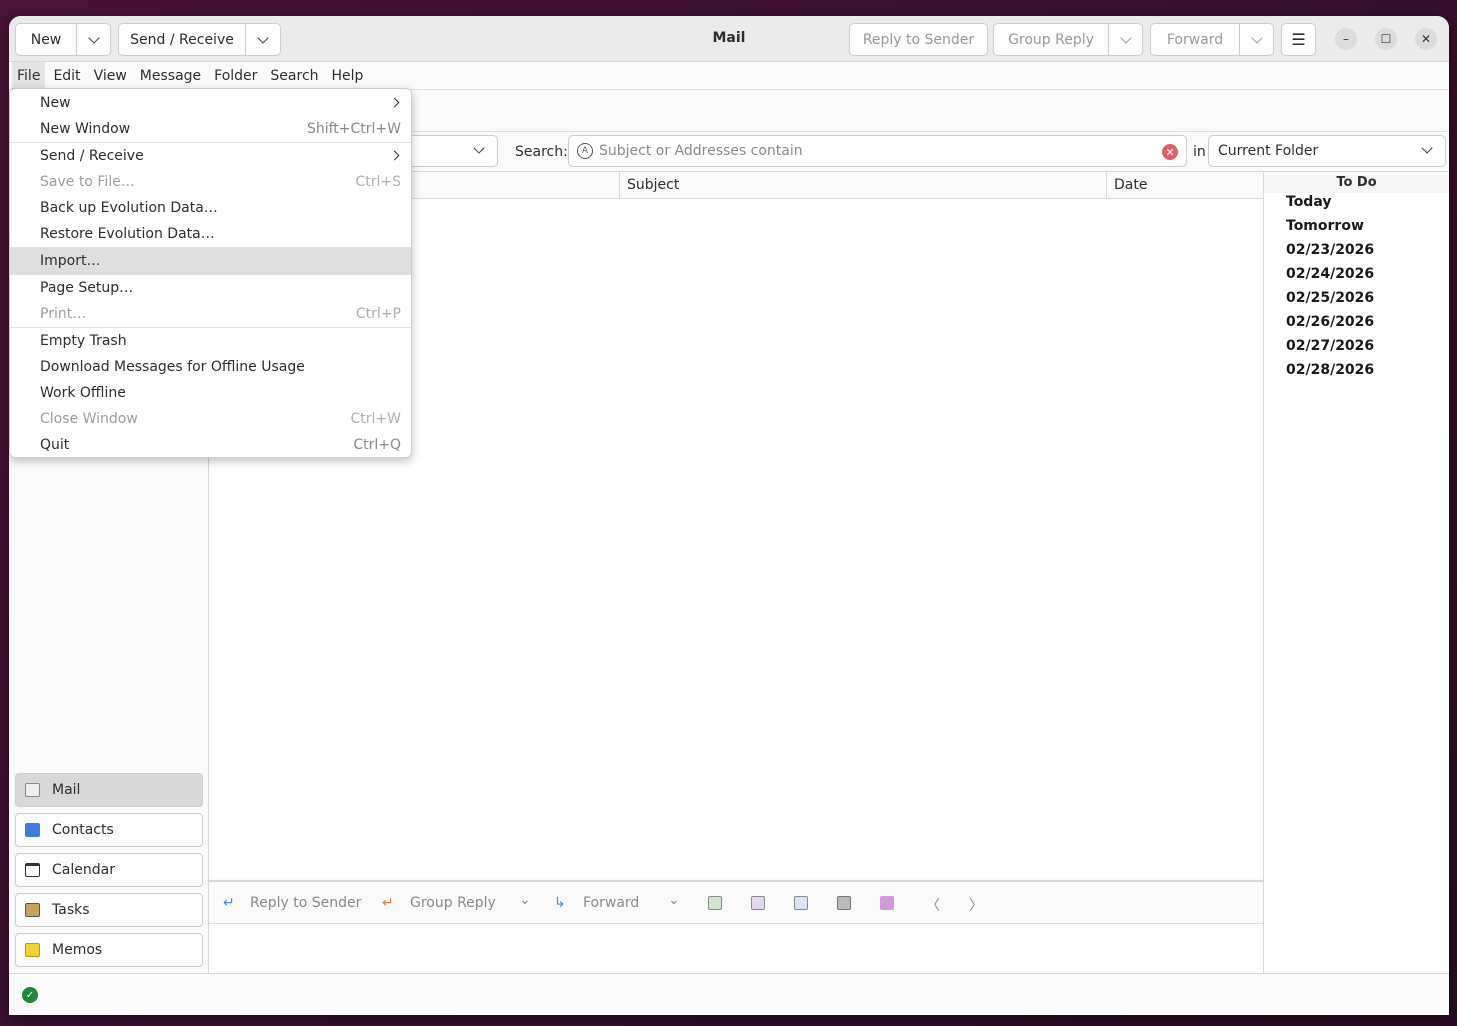 The image size is (1457, 1026). Describe the element at coordinates (715, 903) in the screenshot. I see `archive-icon` at that location.